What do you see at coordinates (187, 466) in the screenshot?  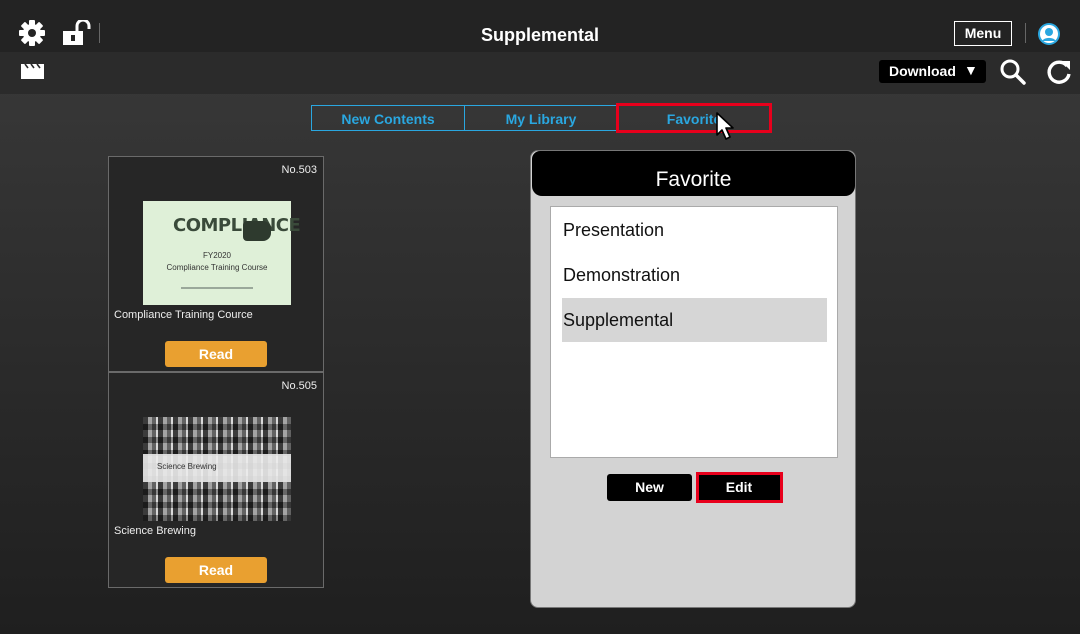 I see `thumbnail-caption: Science Brewing` at bounding box center [187, 466].